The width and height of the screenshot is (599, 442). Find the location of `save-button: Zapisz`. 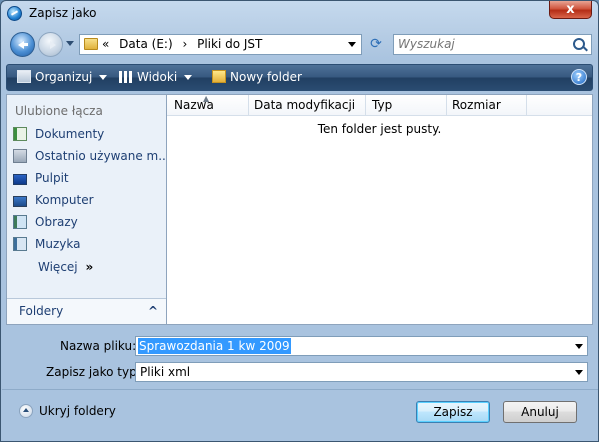

save-button: Zapisz is located at coordinates (453, 412).